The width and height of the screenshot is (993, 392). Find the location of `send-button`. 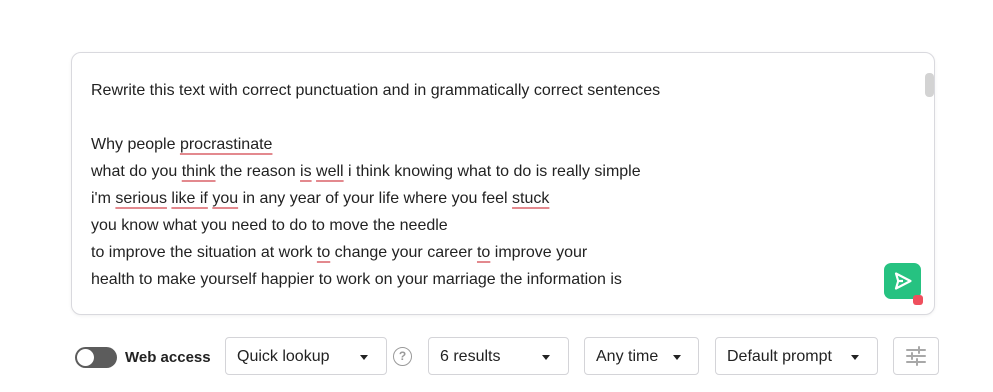

send-button is located at coordinates (902, 281).